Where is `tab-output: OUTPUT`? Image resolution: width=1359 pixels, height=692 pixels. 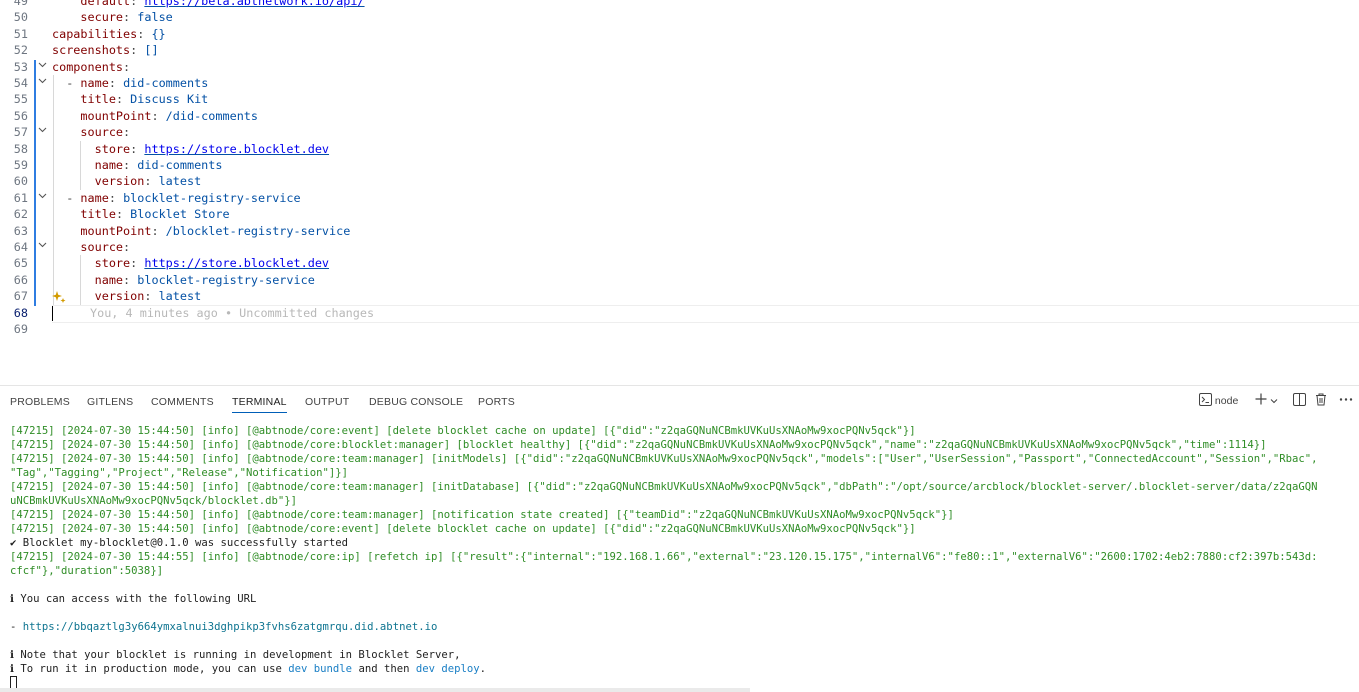 tab-output: OUTPUT is located at coordinates (327, 402).